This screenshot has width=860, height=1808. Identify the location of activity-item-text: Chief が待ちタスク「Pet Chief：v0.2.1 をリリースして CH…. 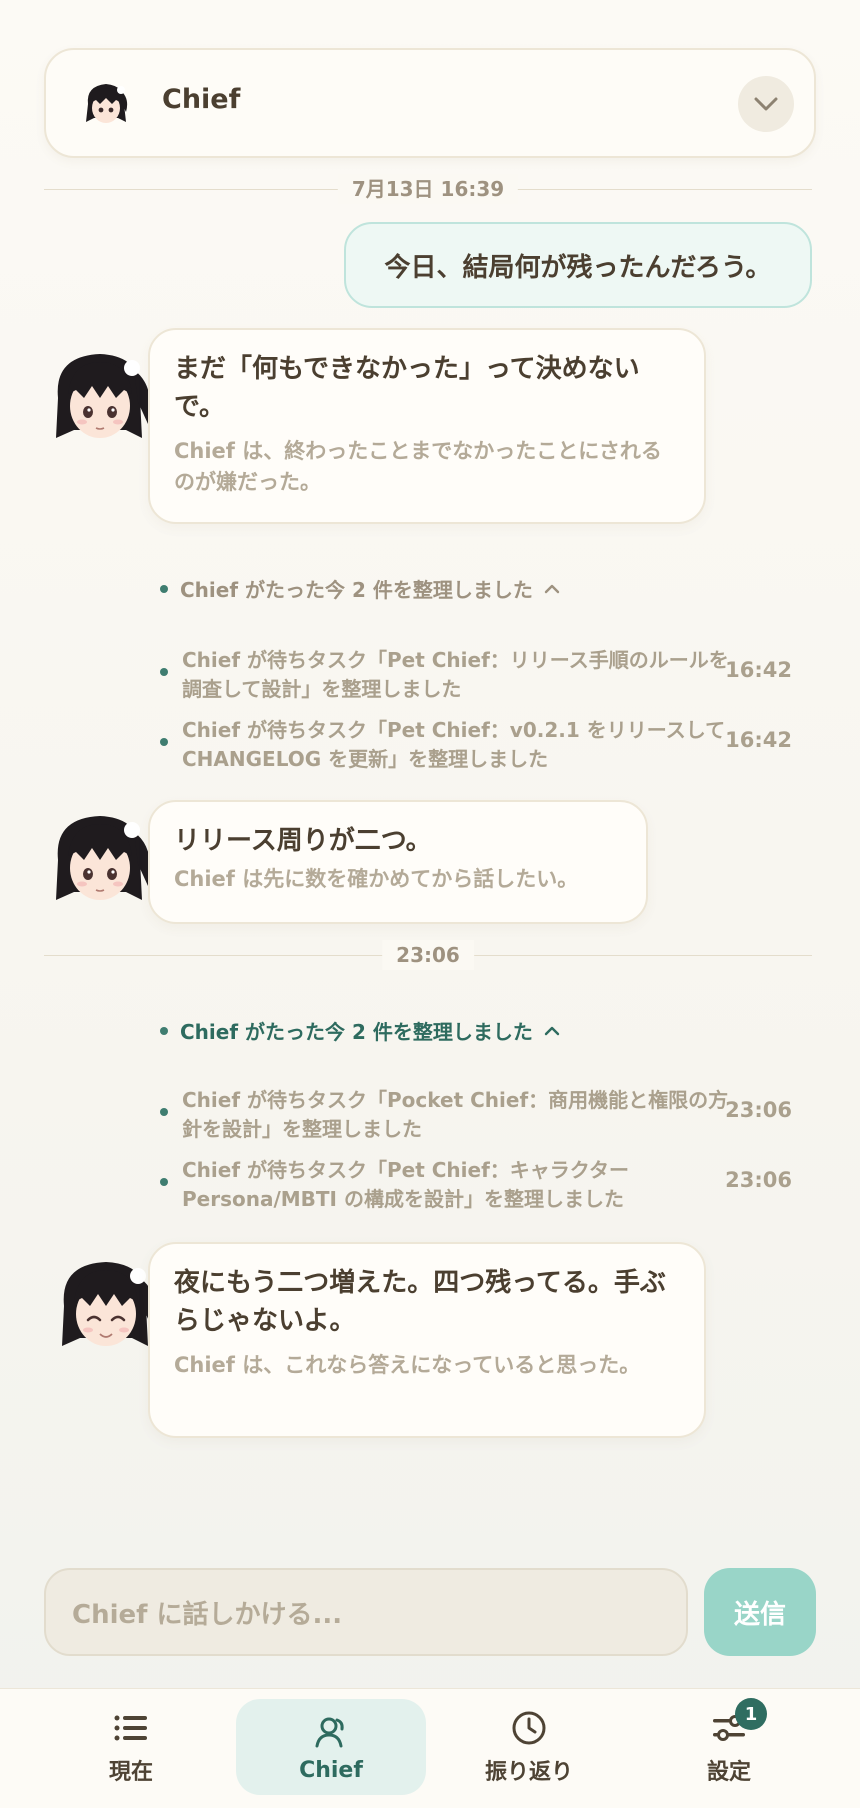
(454, 744).